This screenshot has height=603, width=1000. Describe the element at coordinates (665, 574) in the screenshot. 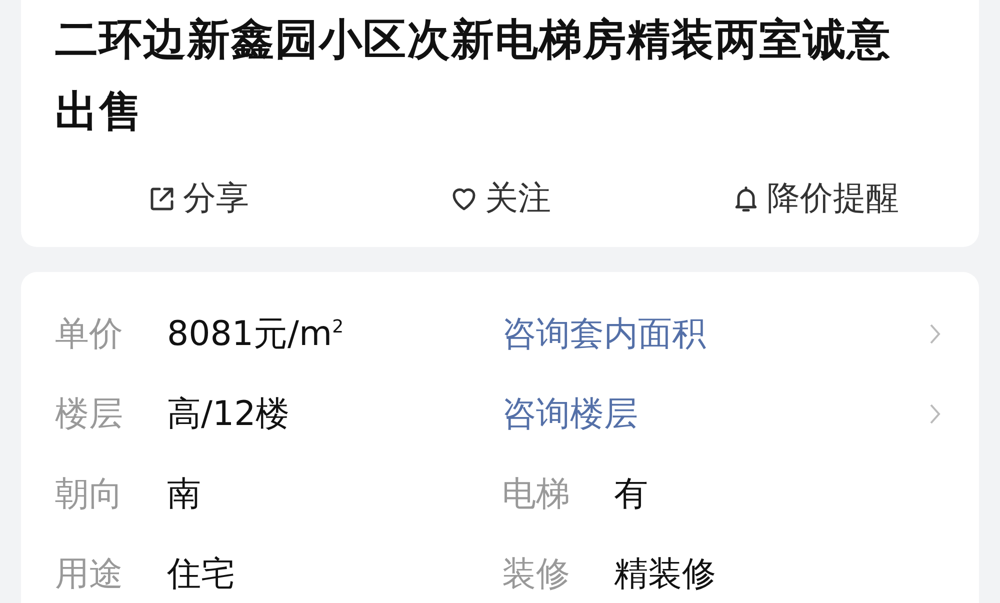

I see `field-value: 精装修` at that location.